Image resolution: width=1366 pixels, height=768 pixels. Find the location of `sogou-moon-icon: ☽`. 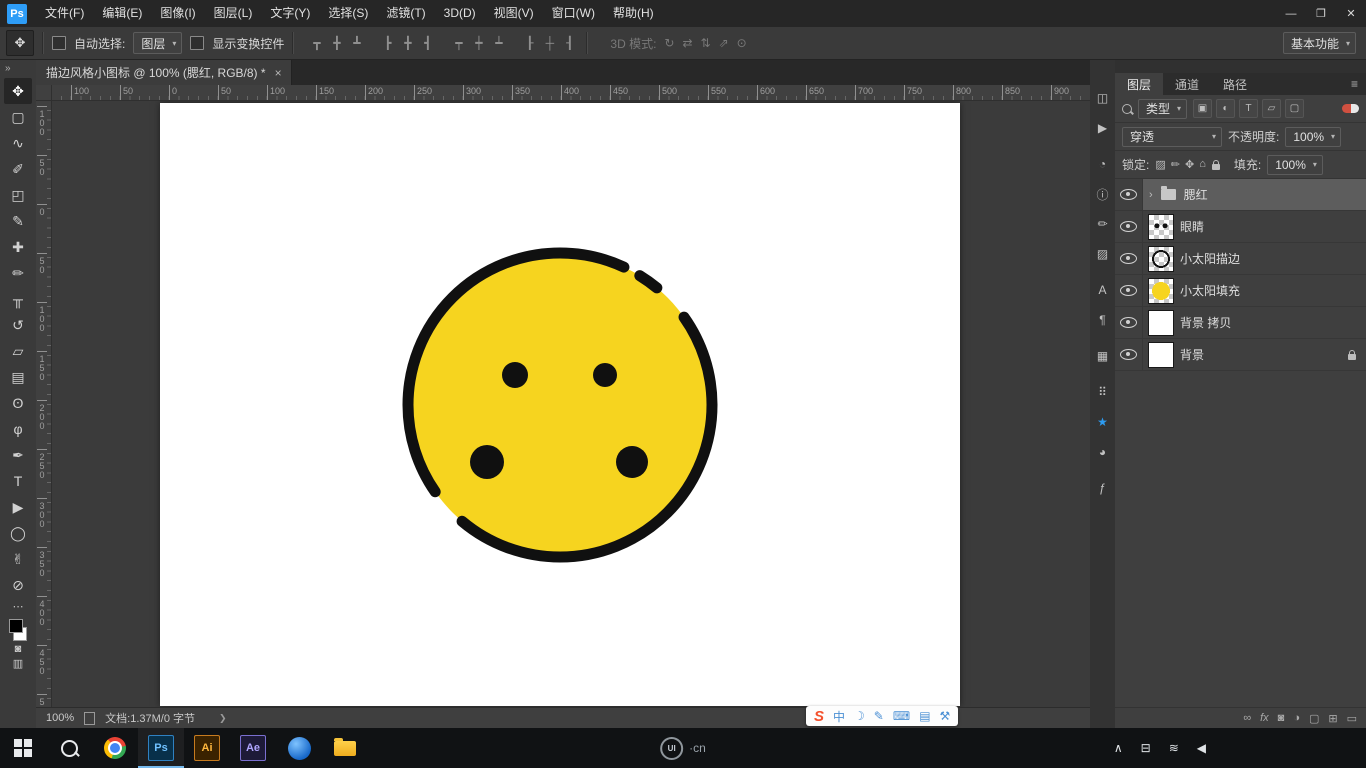

sogou-moon-icon: ☽ is located at coordinates (859, 716).